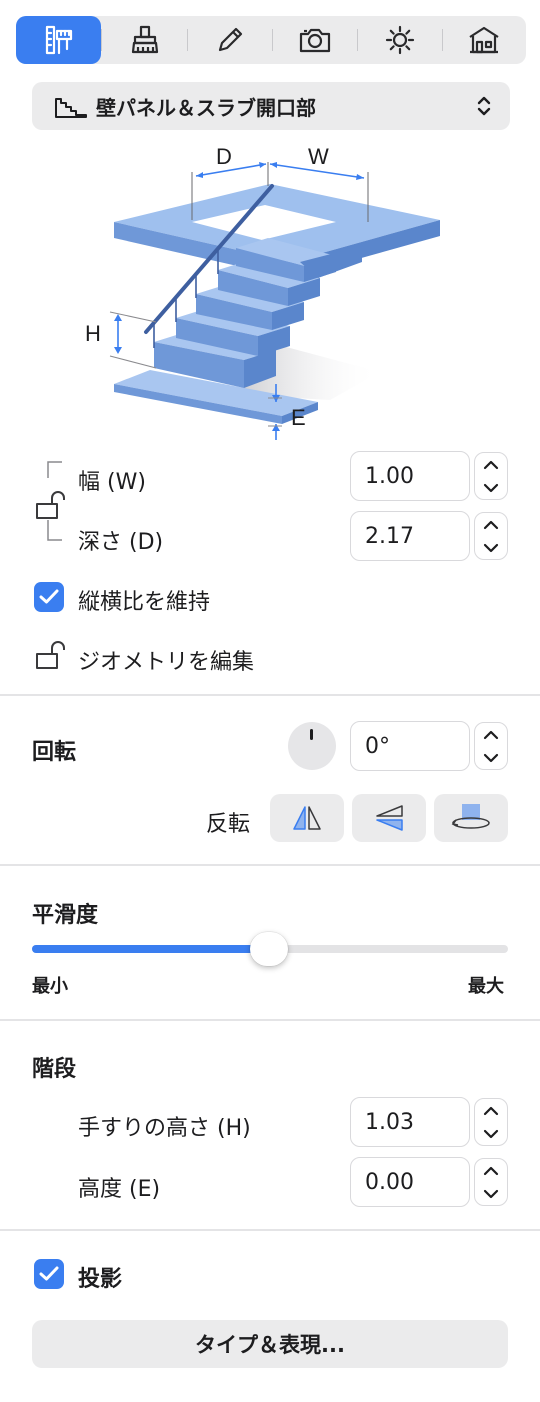 The height and width of the screenshot is (1402, 540). Describe the element at coordinates (121, 542) in the screenshot. I see `depth-label: 深さ (D)` at that location.